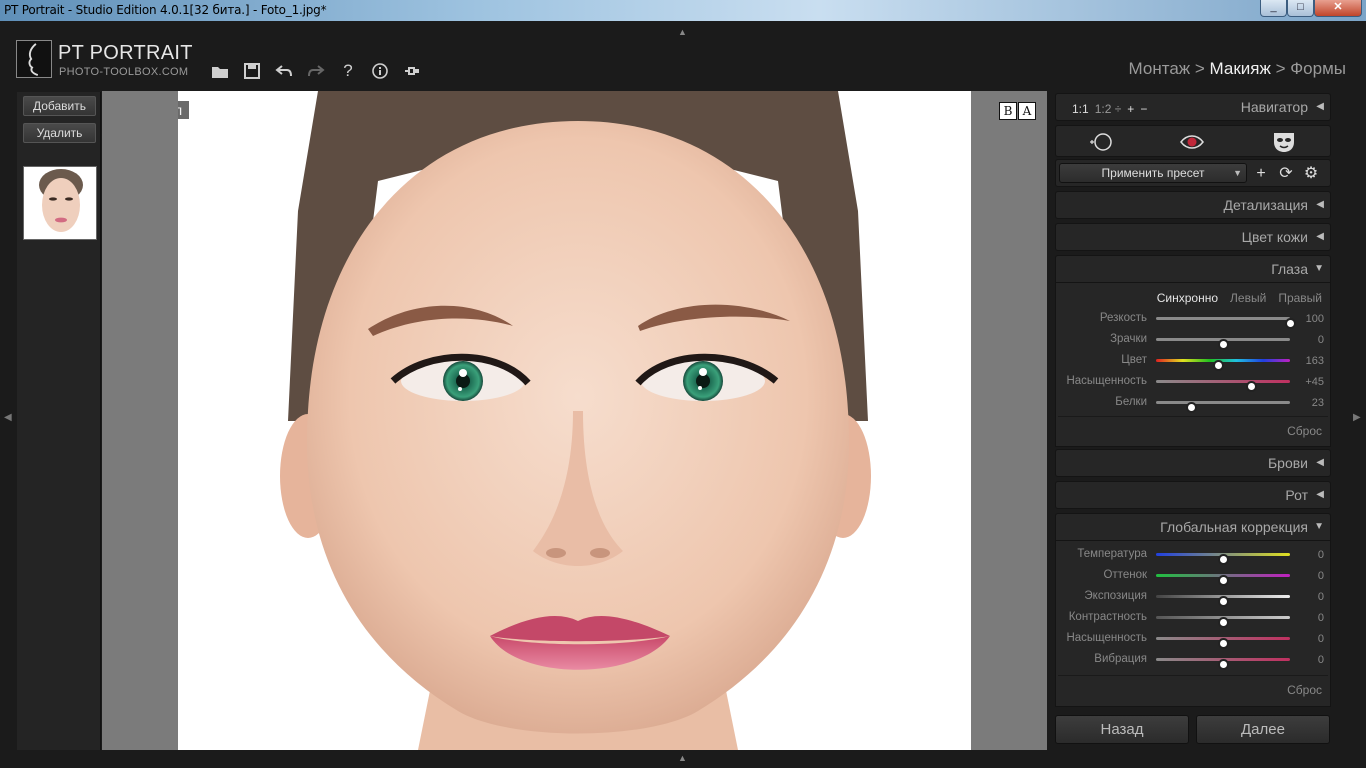  I want to click on workflow-step-makeup: Макияж, so click(1240, 68).